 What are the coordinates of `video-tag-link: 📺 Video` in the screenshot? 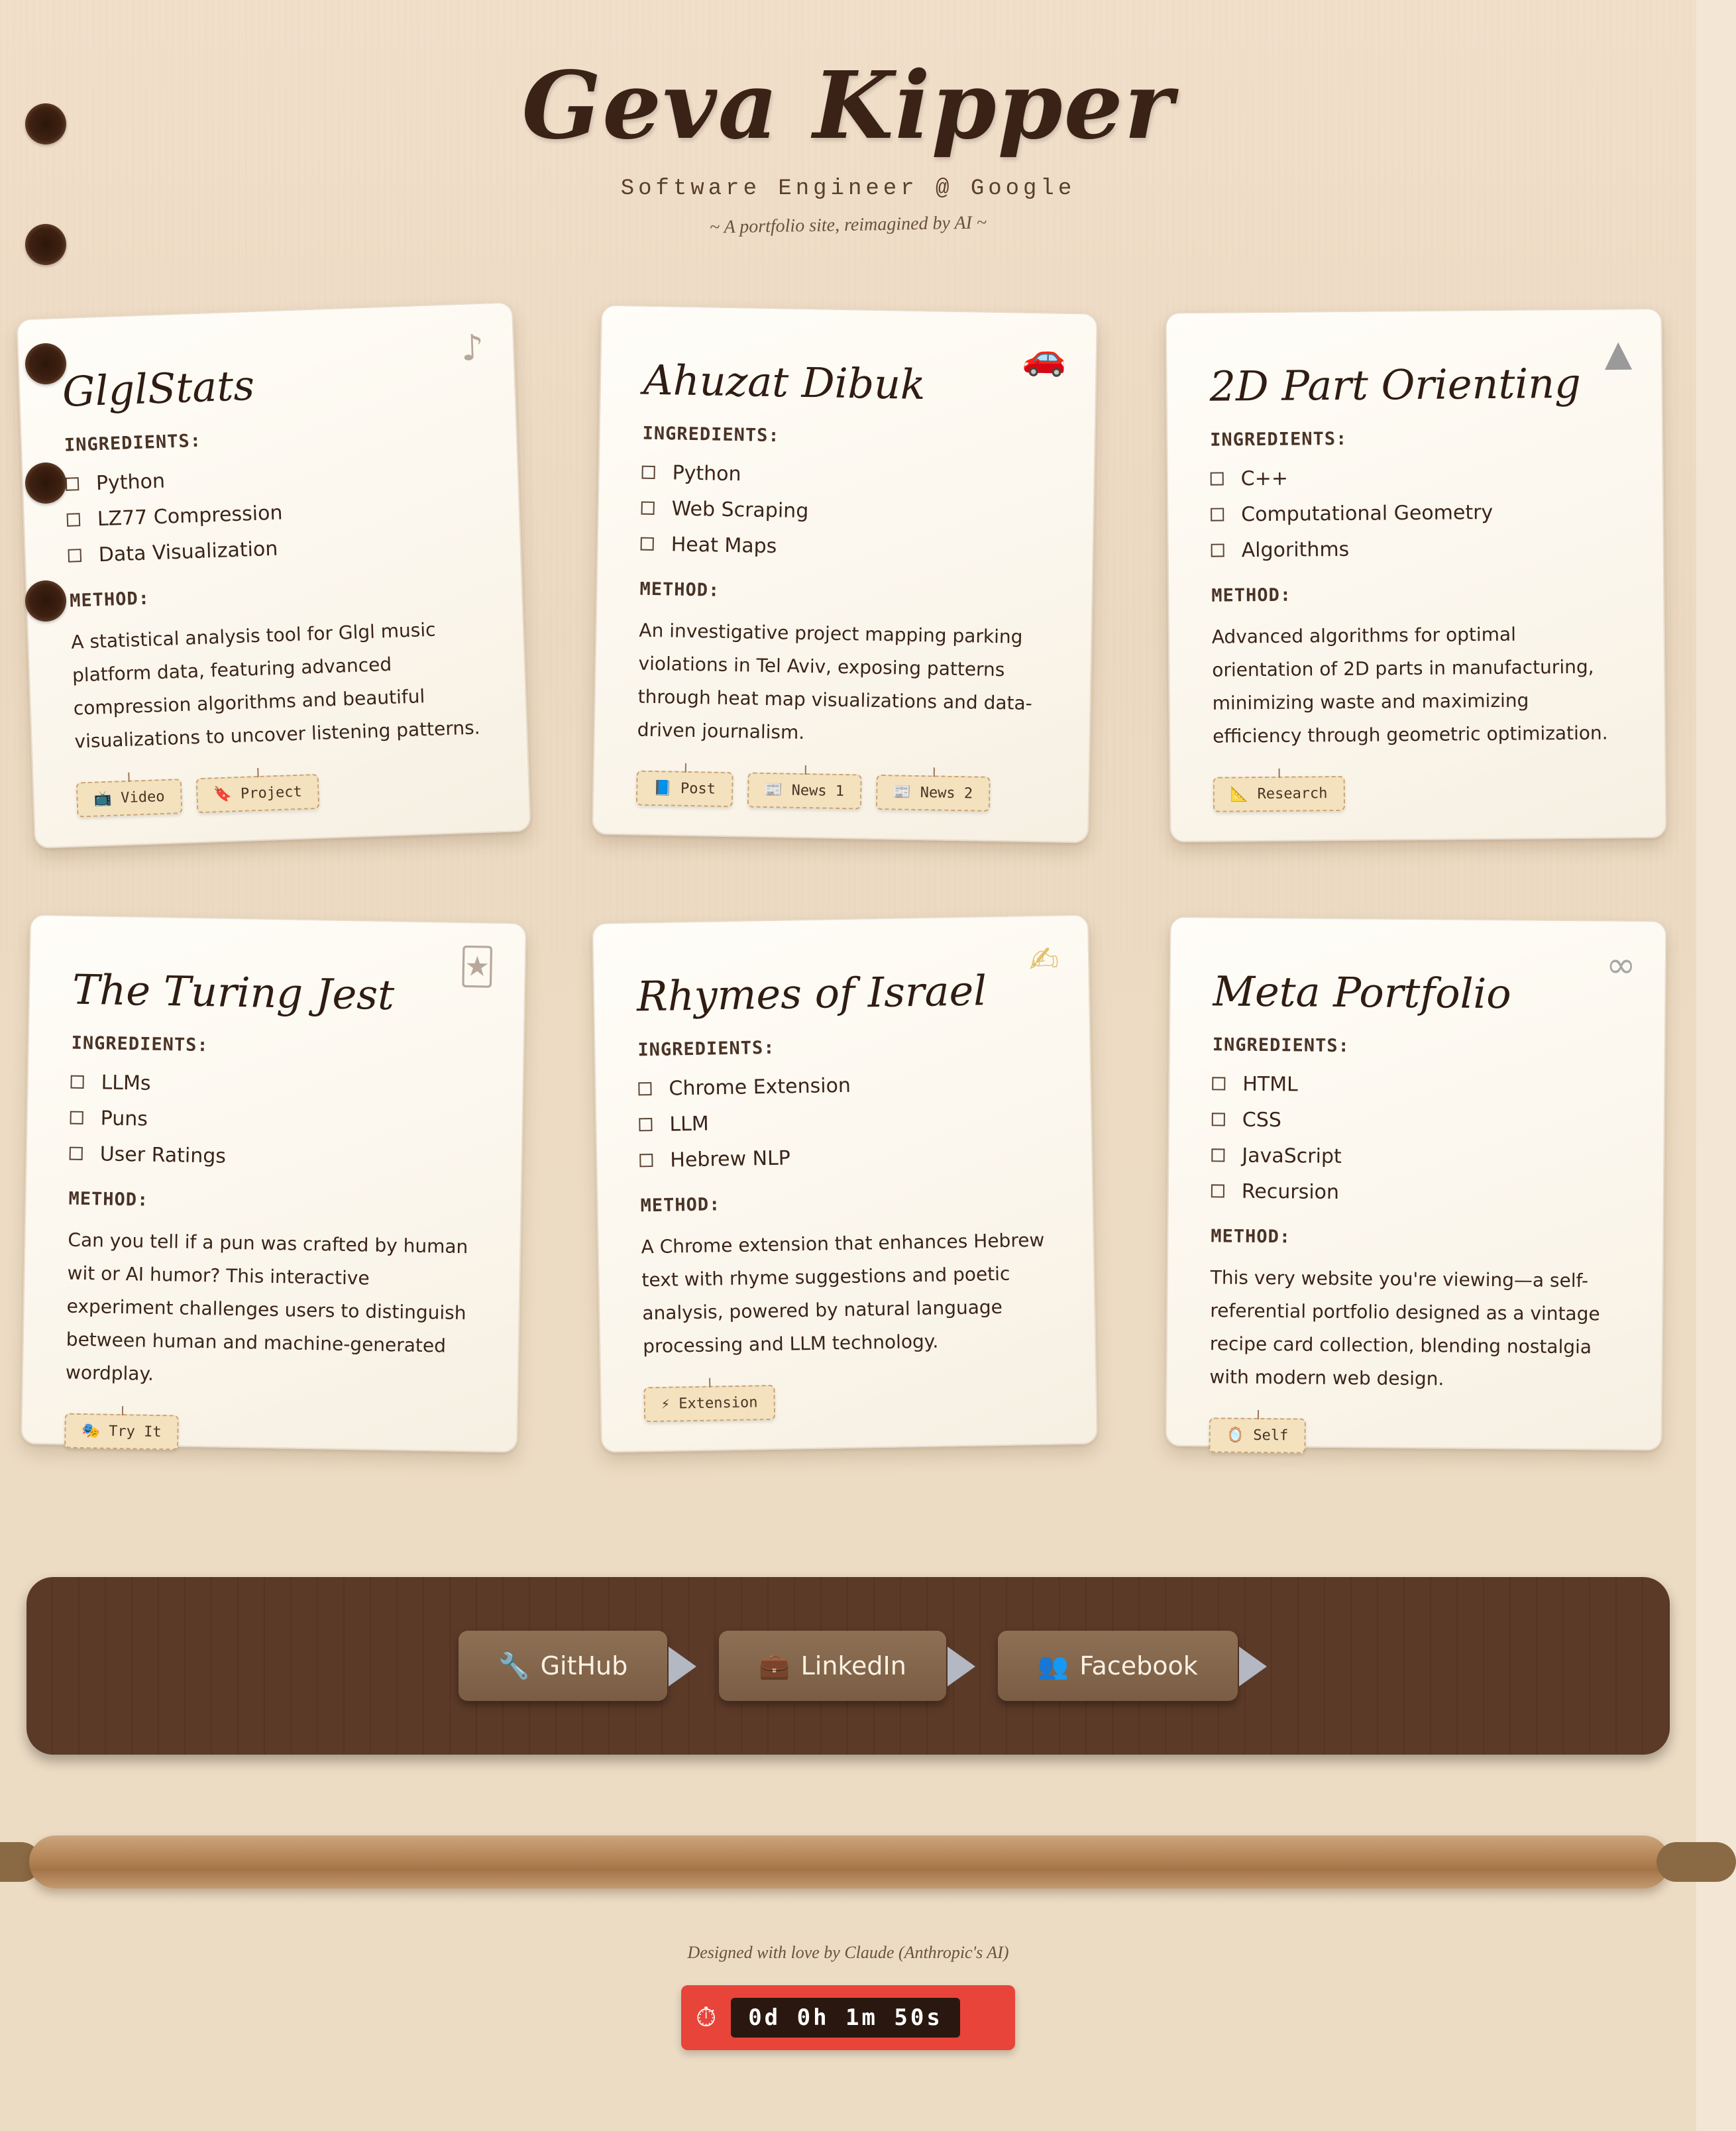 It's located at (129, 798).